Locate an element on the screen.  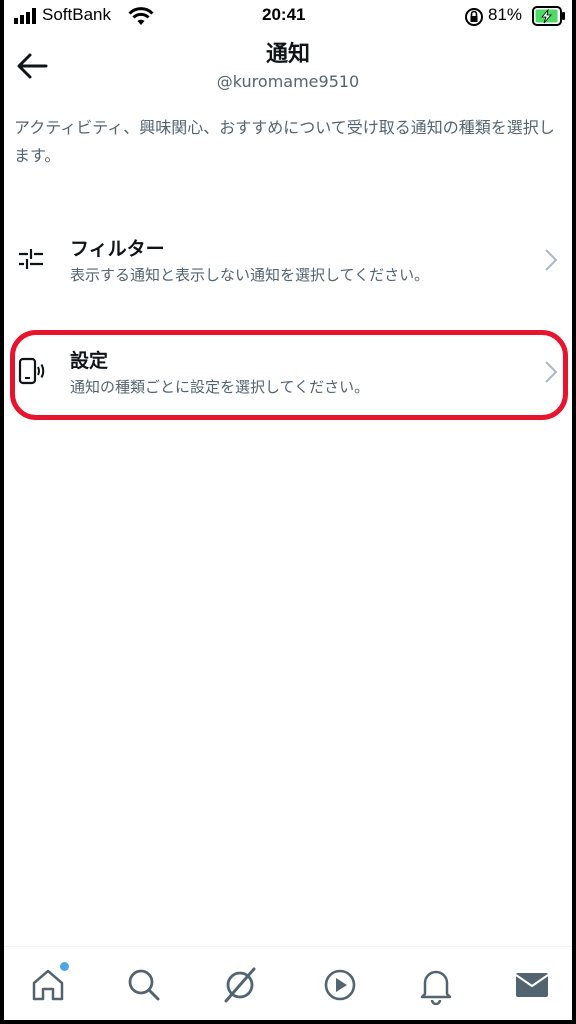
home-icon is located at coordinates (48, 985).